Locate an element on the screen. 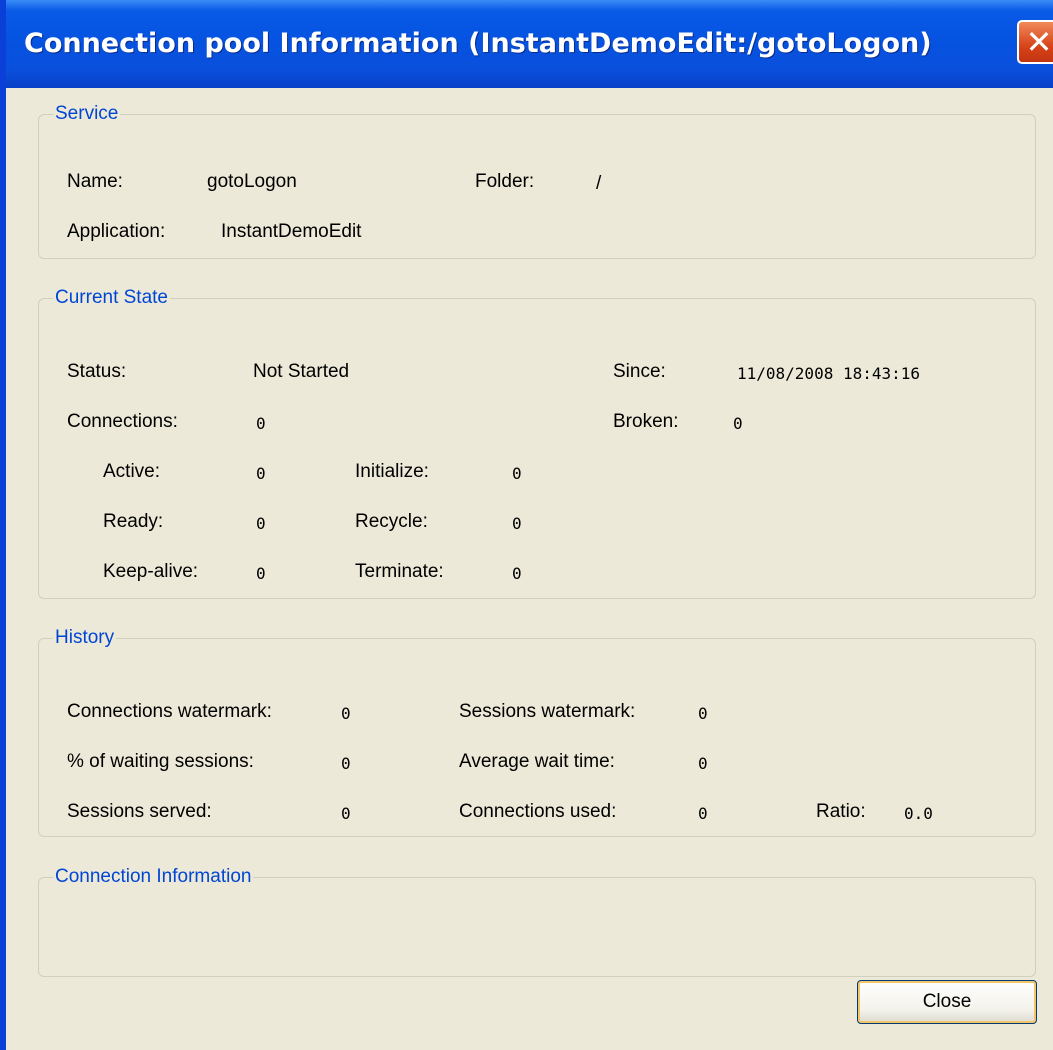 This screenshot has width=1053, height=1050. sess-watermark-label: Sessions watermark: is located at coordinates (547, 711).